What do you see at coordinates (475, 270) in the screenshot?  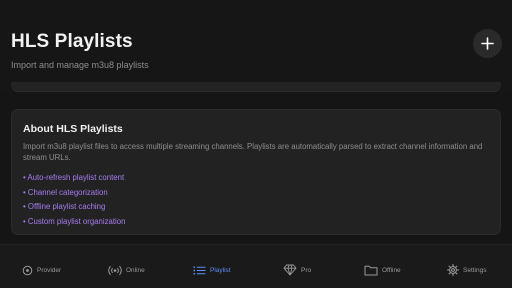 I see `nav-label: Settings` at bounding box center [475, 270].